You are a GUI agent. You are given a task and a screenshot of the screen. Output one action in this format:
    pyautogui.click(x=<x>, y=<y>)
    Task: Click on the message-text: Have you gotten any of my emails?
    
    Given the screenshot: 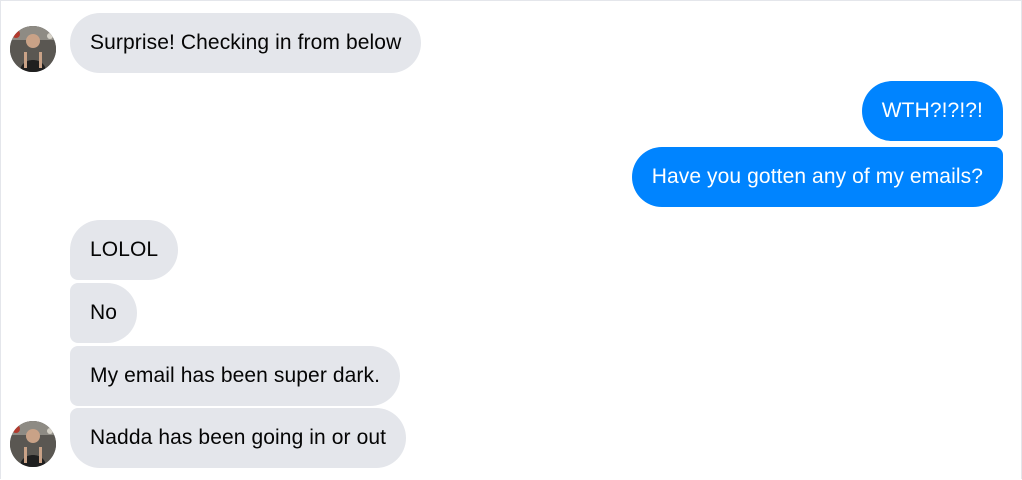 What is the action you would take?
    pyautogui.click(x=817, y=176)
    